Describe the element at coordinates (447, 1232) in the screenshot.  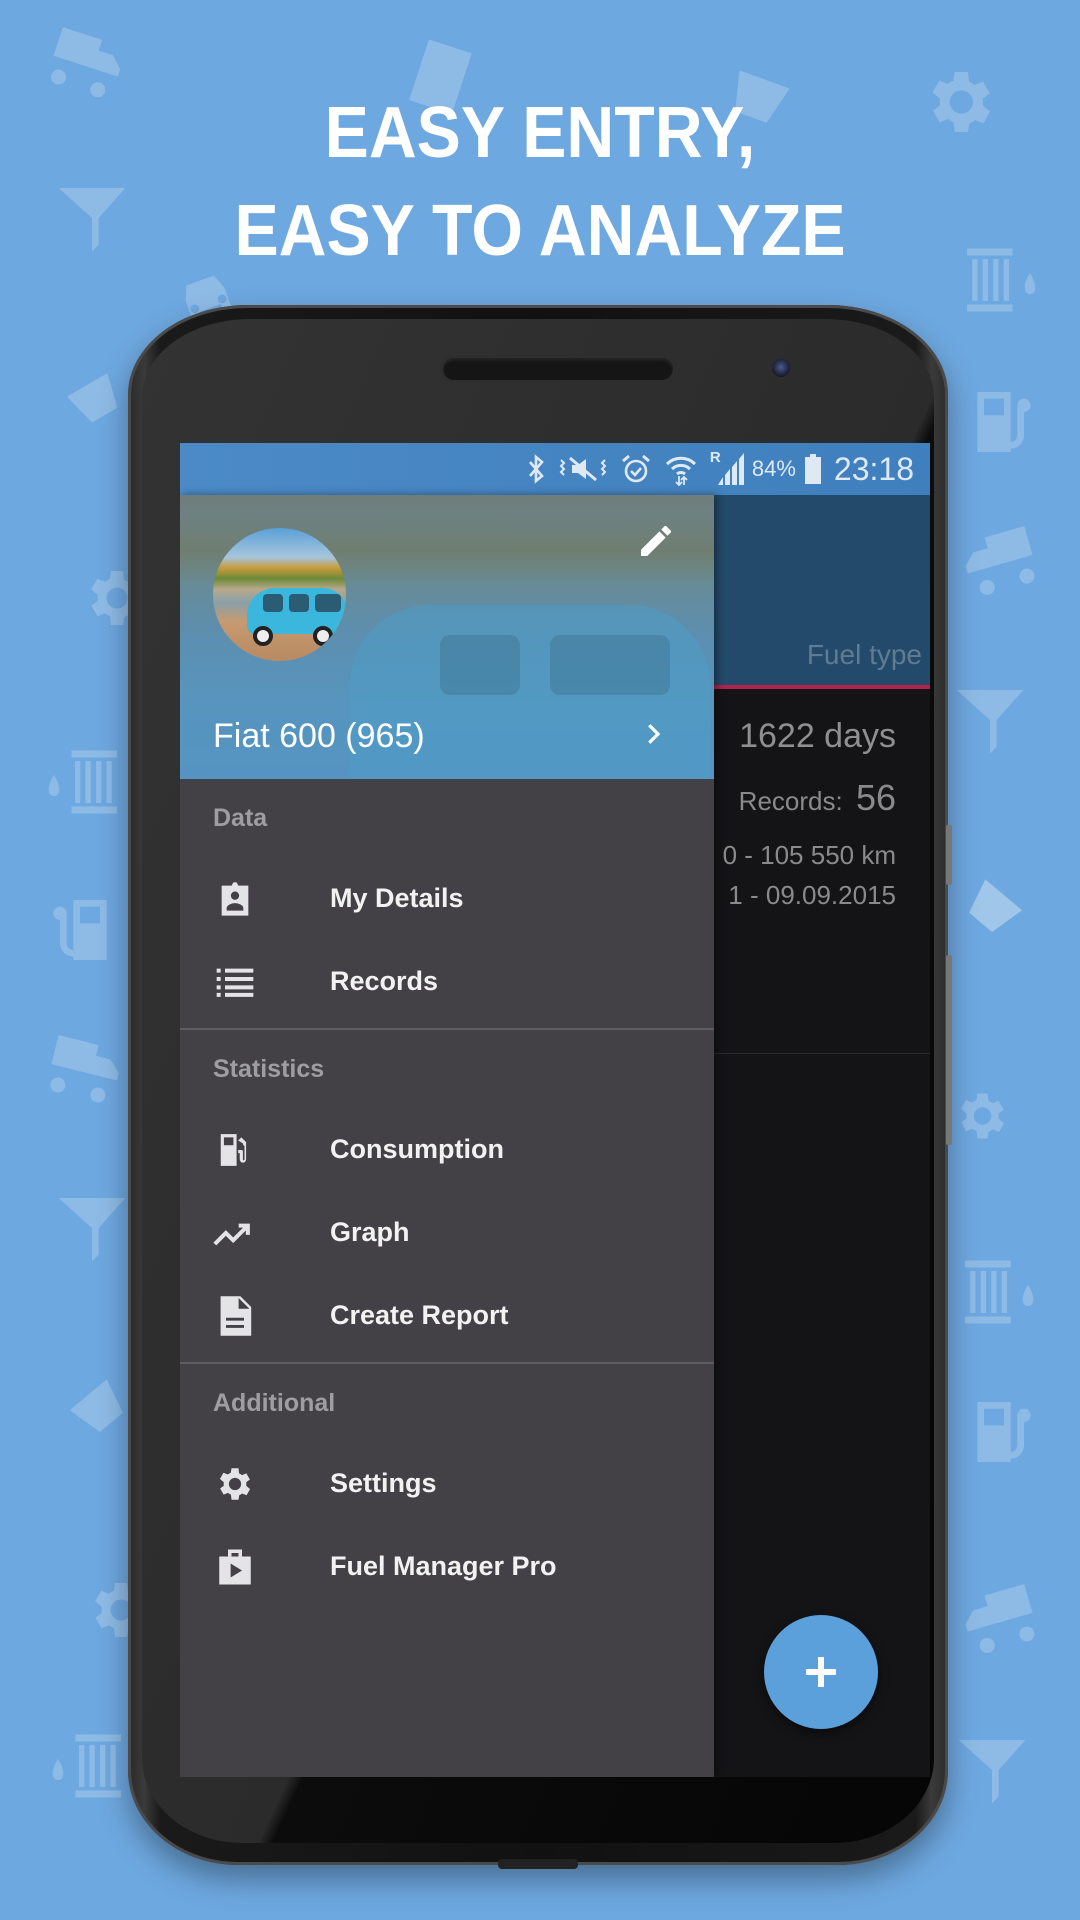
I see `menu-item-graph: Graph` at that location.